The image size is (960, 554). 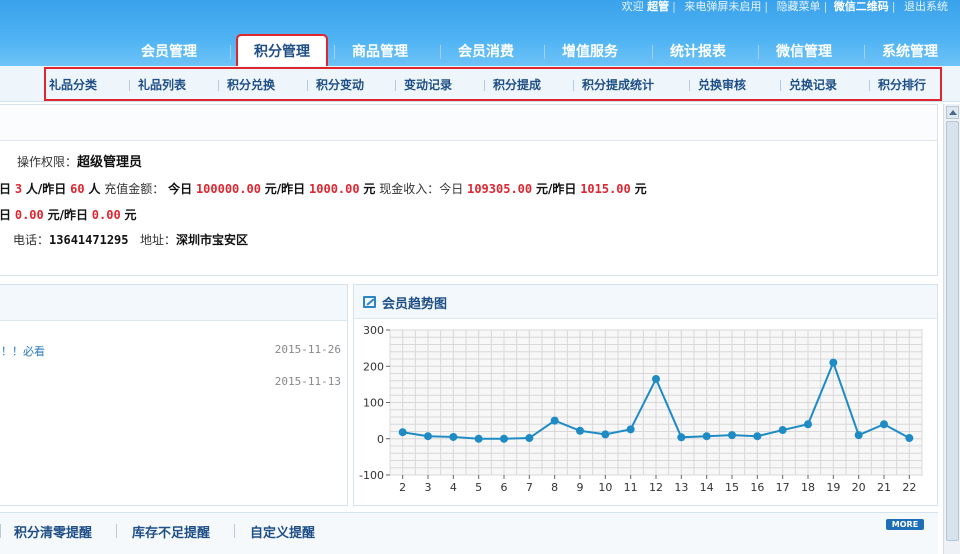 What do you see at coordinates (926, 6) in the screenshot?
I see `logout-link: 退出系统` at bounding box center [926, 6].